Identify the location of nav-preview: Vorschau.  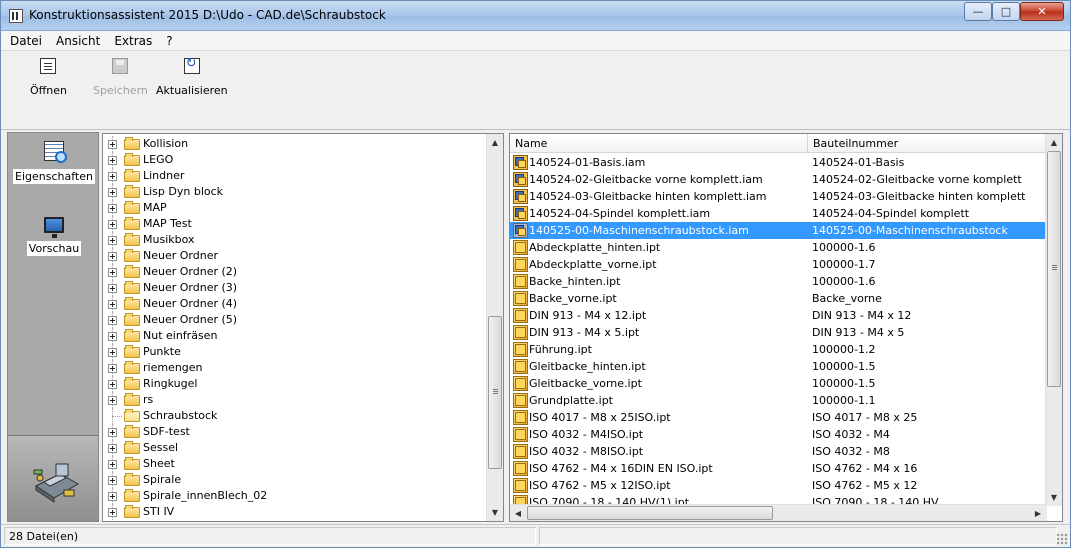
(54, 236).